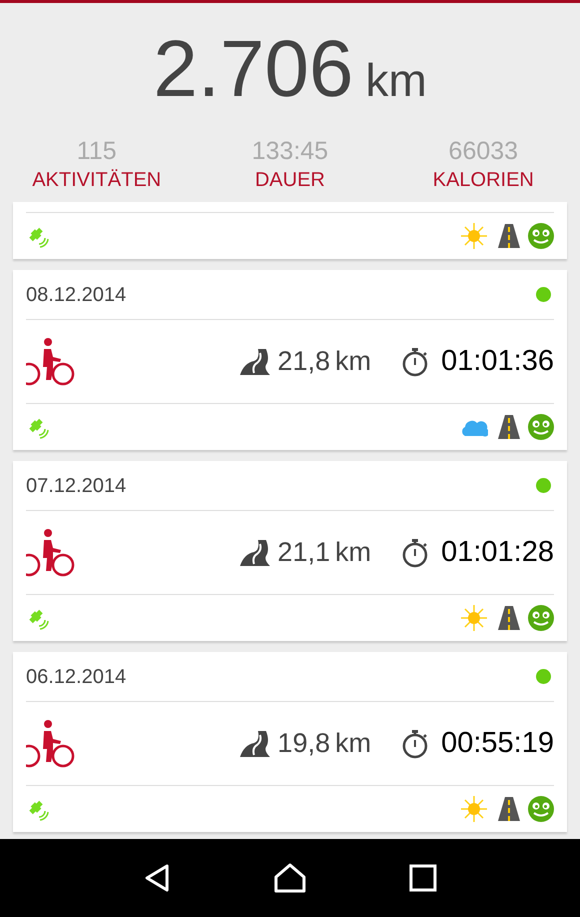  I want to click on stat-value: 66033, so click(483, 151).